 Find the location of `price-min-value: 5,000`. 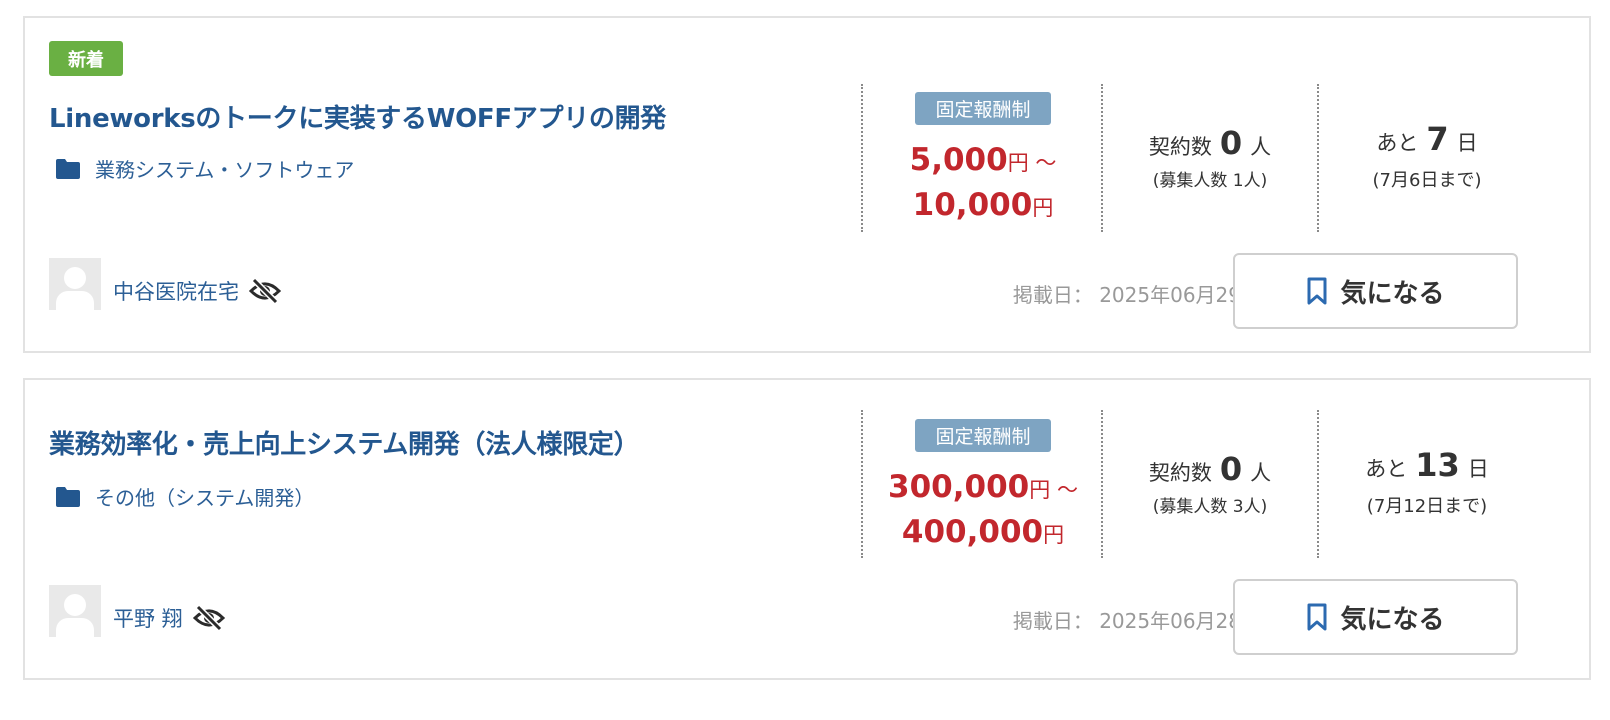

price-min-value: 5,000 is located at coordinates (958, 160).